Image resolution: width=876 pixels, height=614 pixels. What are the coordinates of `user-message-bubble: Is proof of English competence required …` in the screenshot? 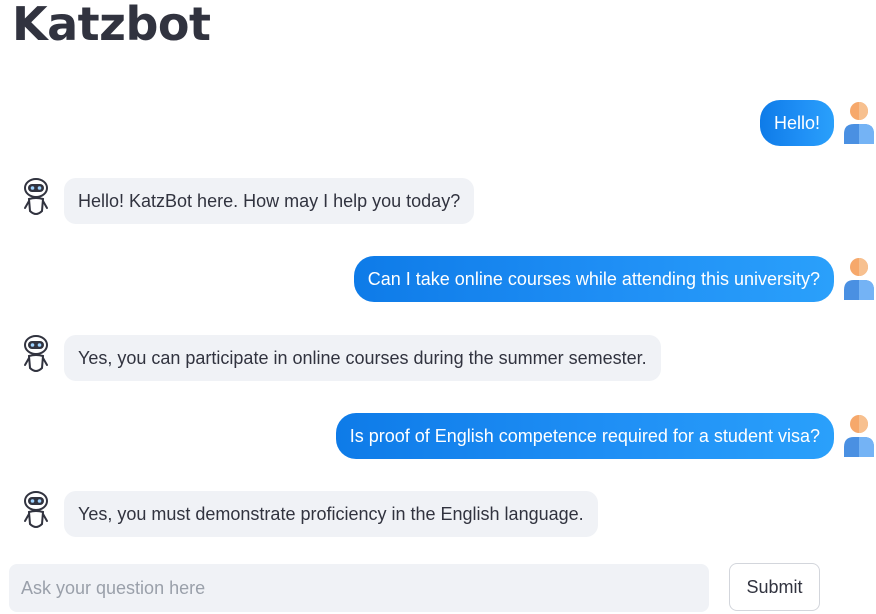 It's located at (584, 436).